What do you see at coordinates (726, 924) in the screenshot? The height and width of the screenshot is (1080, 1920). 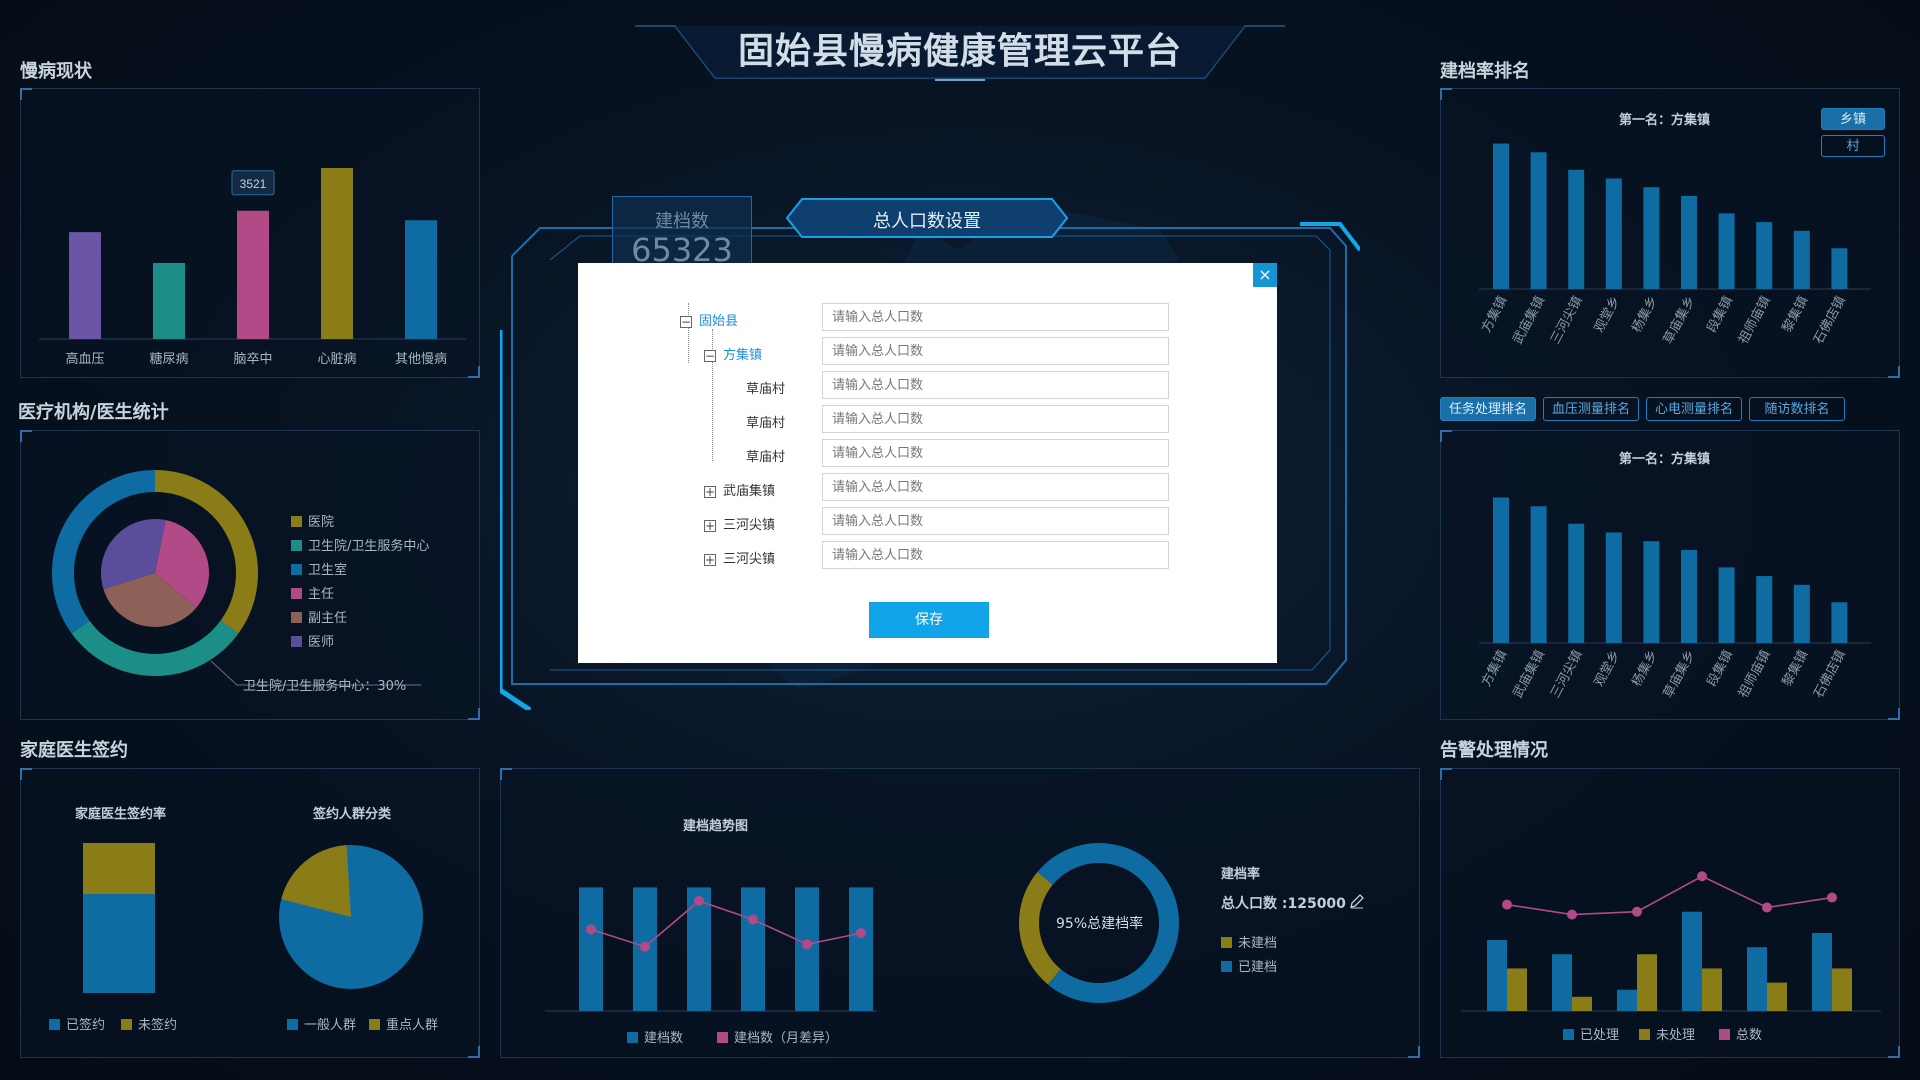 I see `trend-line` at bounding box center [726, 924].